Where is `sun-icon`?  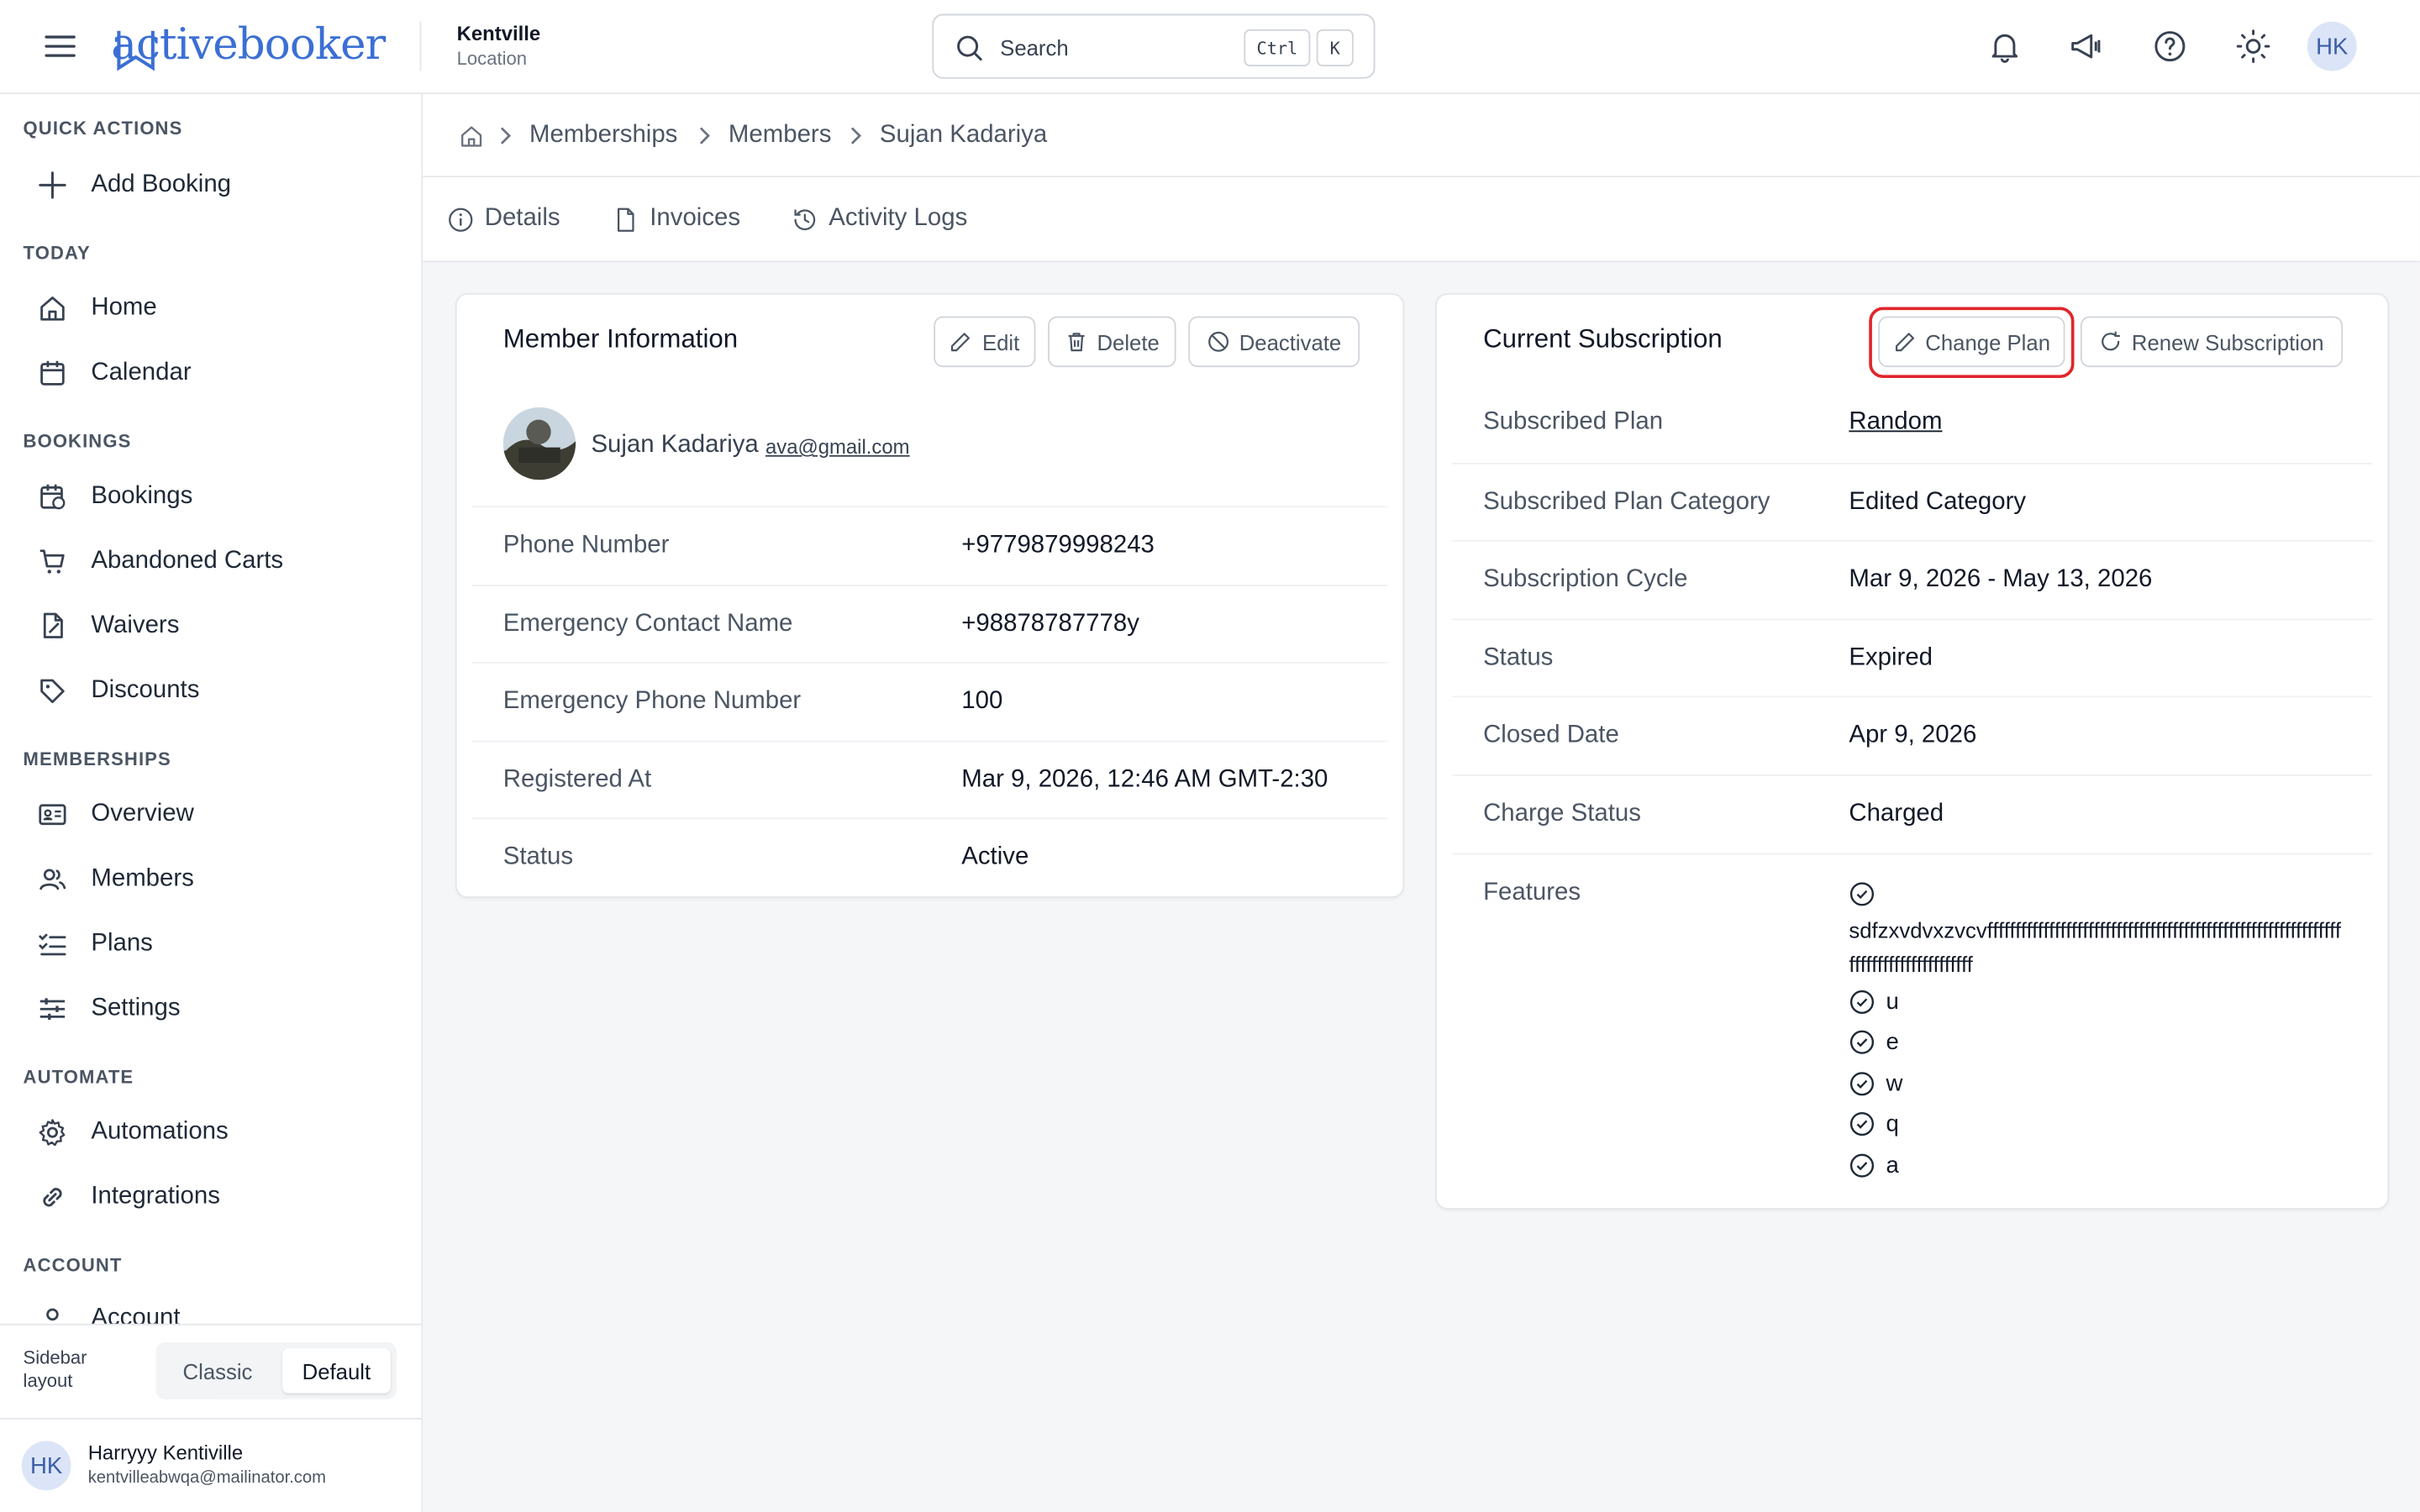
sun-icon is located at coordinates (2253, 46).